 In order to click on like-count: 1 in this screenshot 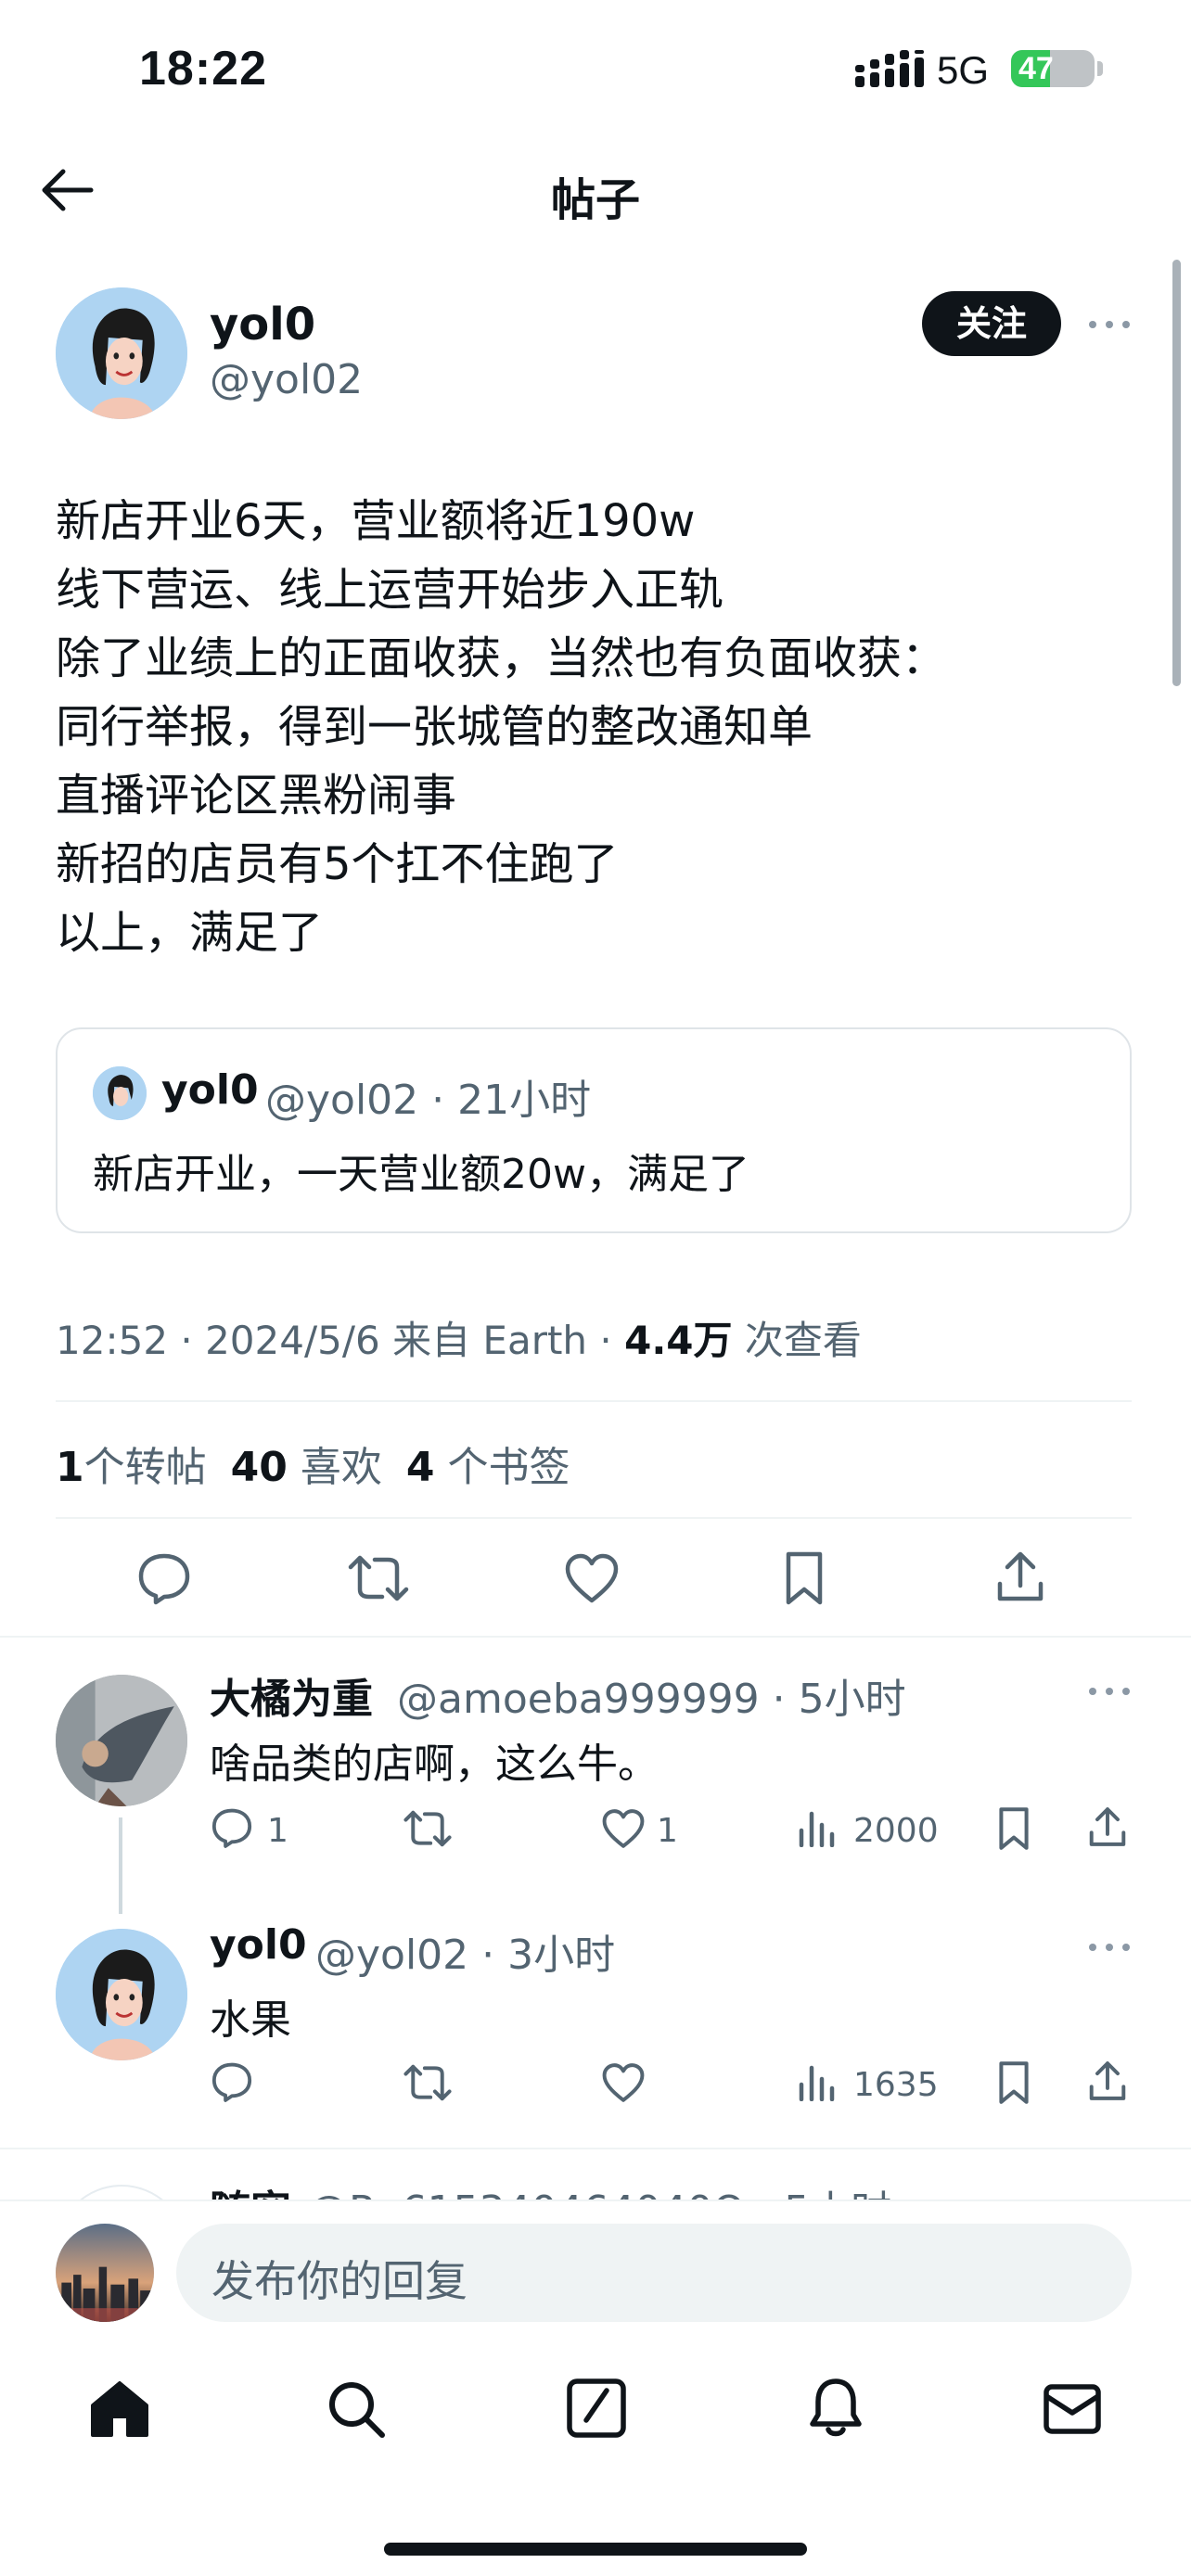, I will do `click(667, 1831)`.